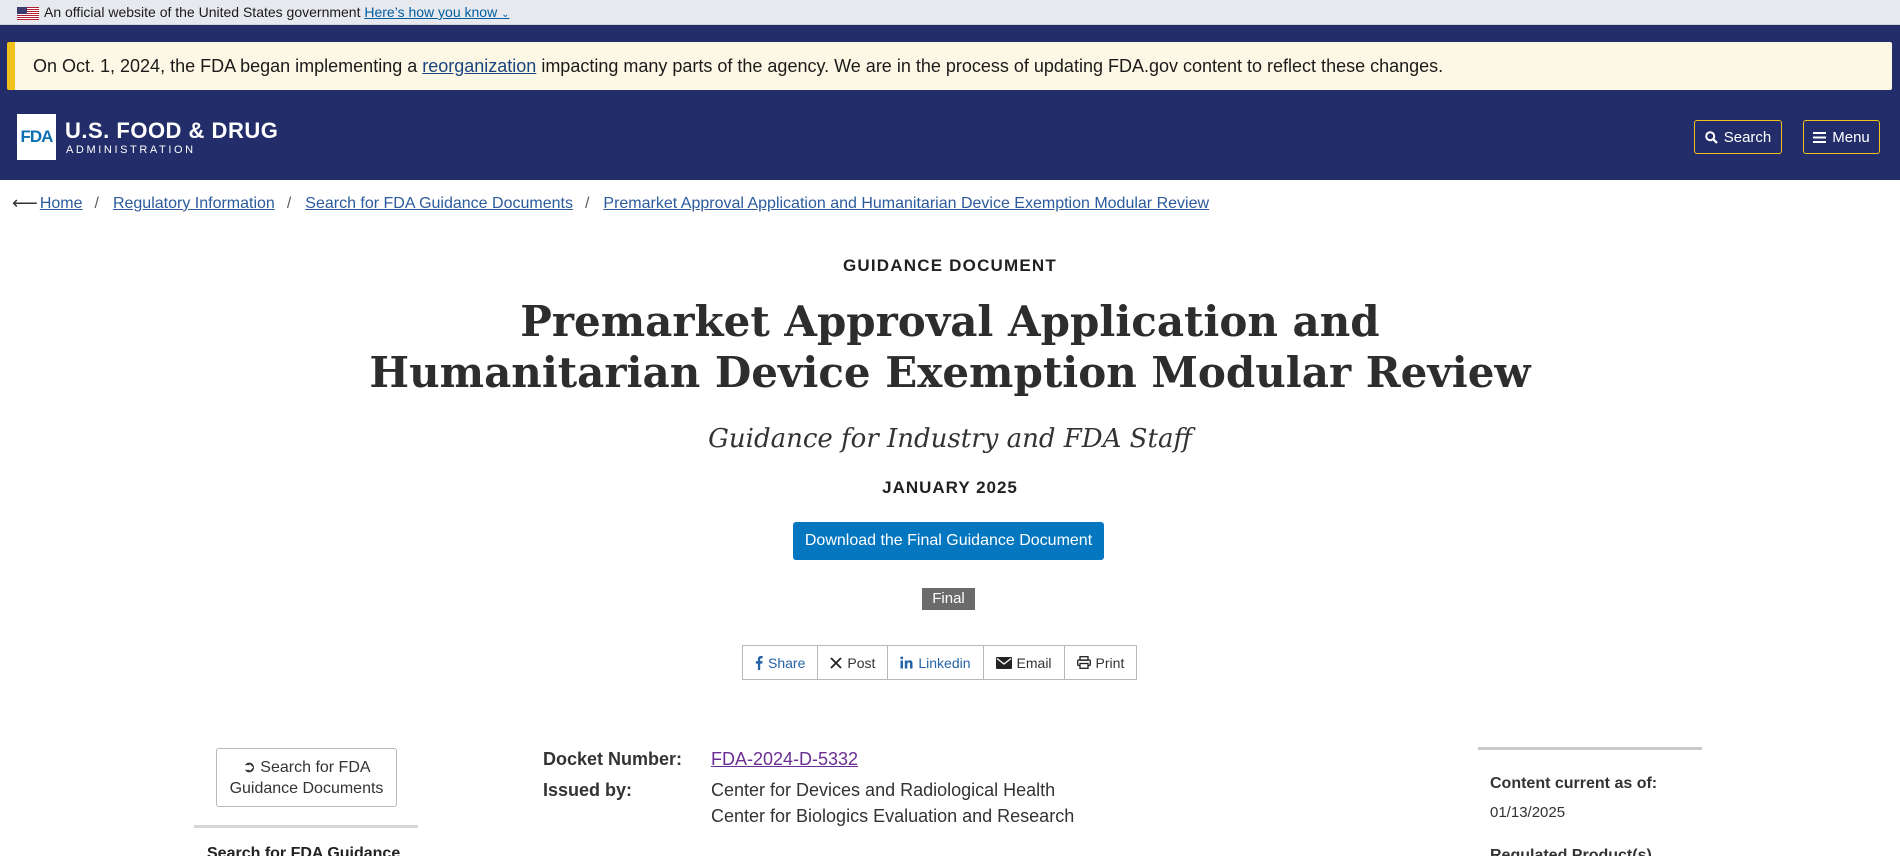 This screenshot has width=1900, height=856. Describe the element at coordinates (1574, 783) in the screenshot. I see `content-current-label: Content current as of:` at that location.